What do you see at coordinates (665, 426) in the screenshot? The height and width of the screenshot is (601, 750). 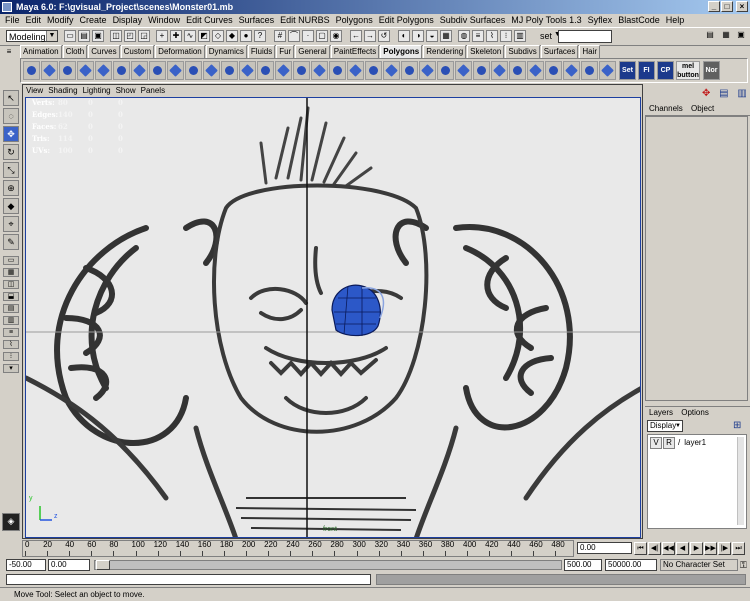 I see `layer-mode-dropdown: Display ▼` at bounding box center [665, 426].